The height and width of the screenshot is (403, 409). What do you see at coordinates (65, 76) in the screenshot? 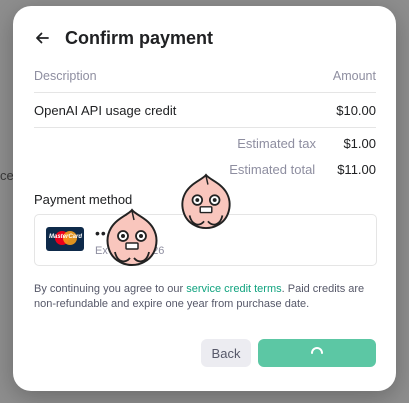
I see `description-header: Description` at bounding box center [65, 76].